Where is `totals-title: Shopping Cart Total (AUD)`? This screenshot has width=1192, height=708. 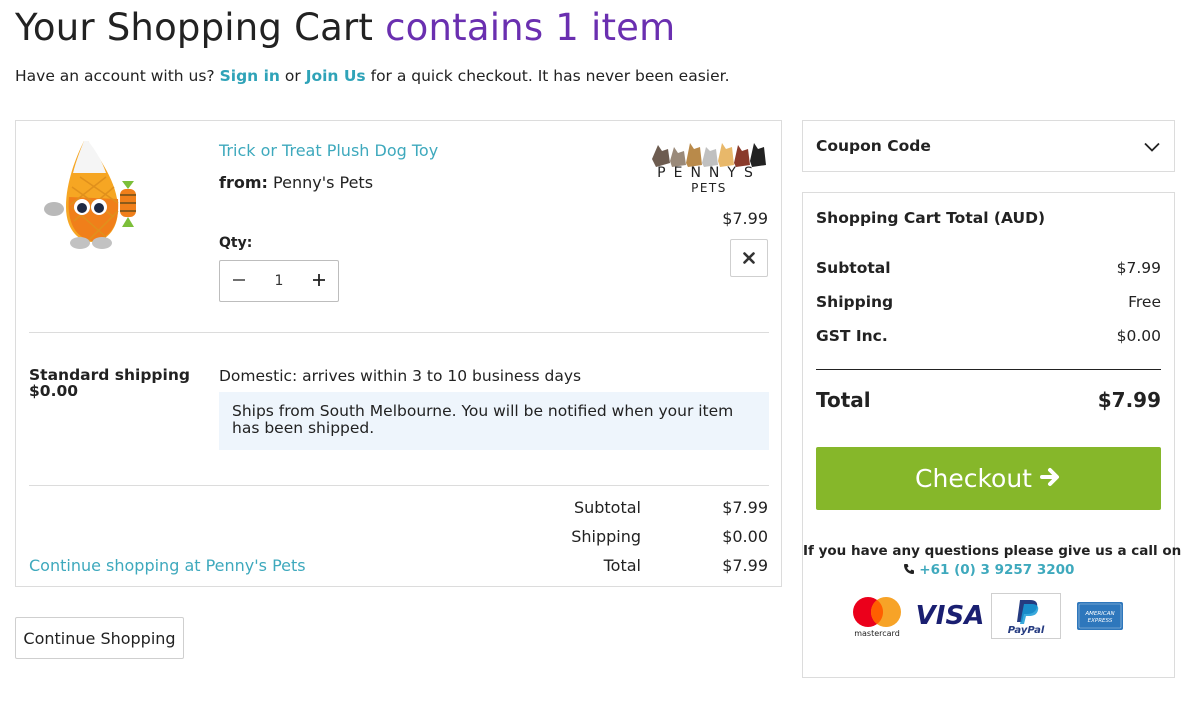 totals-title: Shopping Cart Total (AUD) is located at coordinates (931, 218).